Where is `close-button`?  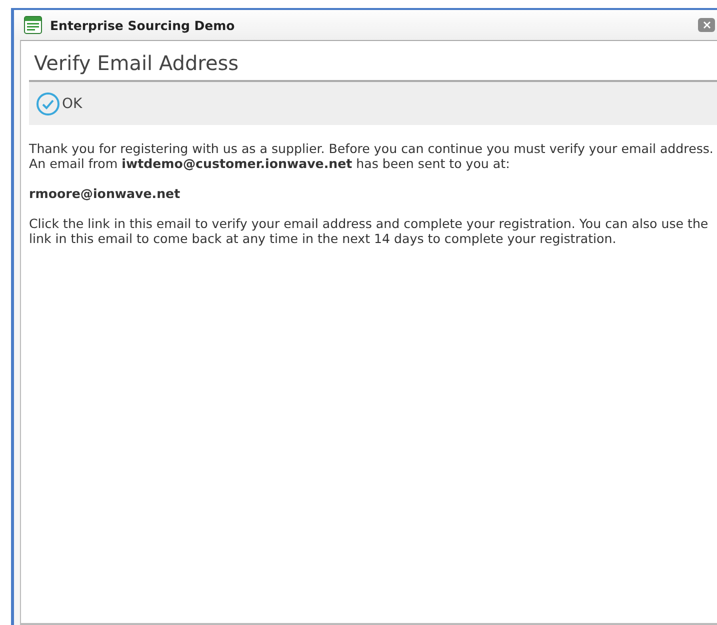 close-button is located at coordinates (706, 25).